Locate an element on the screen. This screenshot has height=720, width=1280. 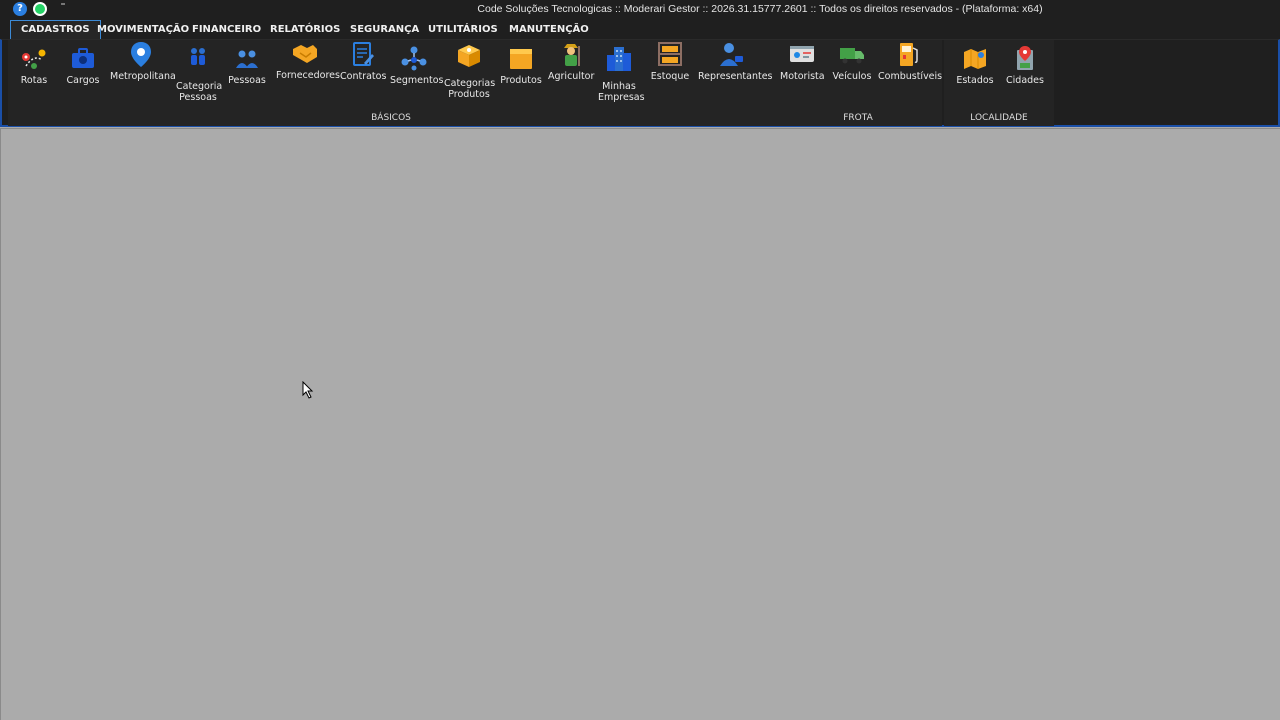
metropolitana-label: Metropolitana is located at coordinates (143, 76).